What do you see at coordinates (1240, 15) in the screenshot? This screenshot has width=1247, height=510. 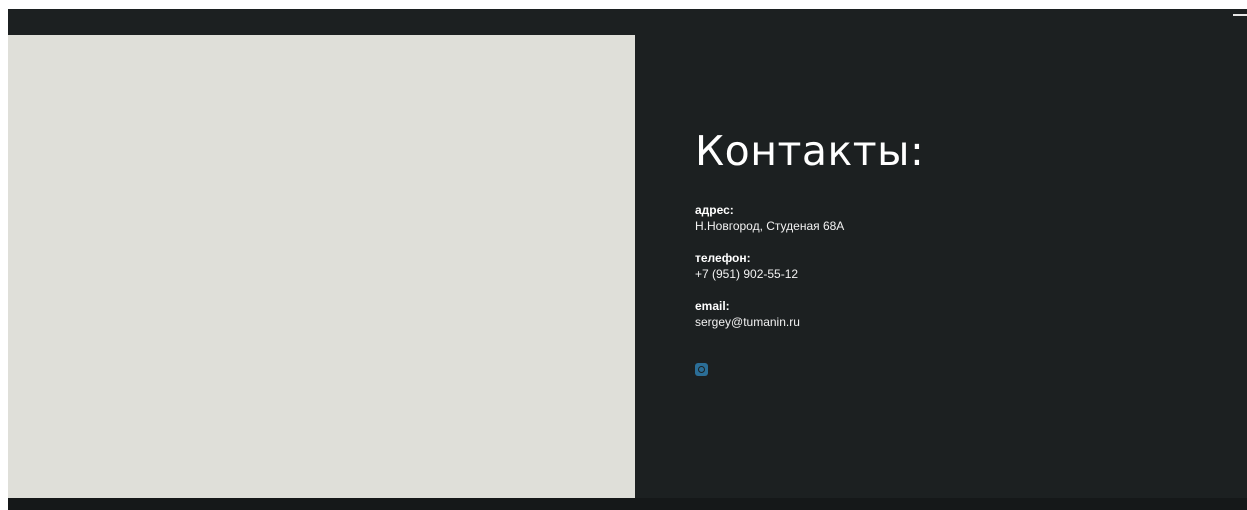 I see `menu-icon` at bounding box center [1240, 15].